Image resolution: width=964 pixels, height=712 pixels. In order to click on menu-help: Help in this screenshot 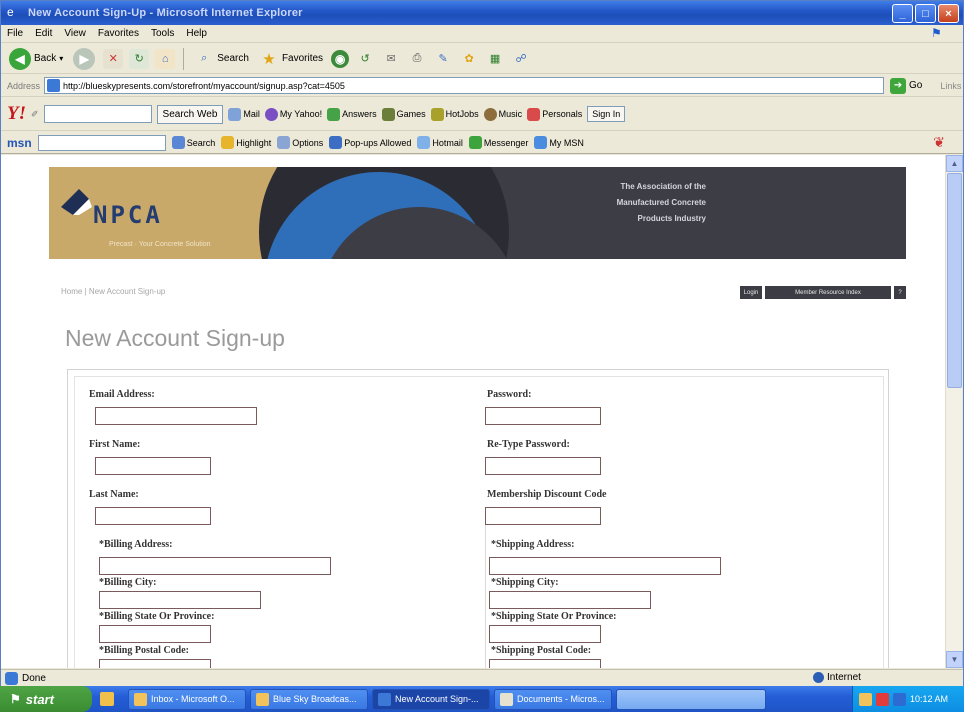, I will do `click(196, 33)`.